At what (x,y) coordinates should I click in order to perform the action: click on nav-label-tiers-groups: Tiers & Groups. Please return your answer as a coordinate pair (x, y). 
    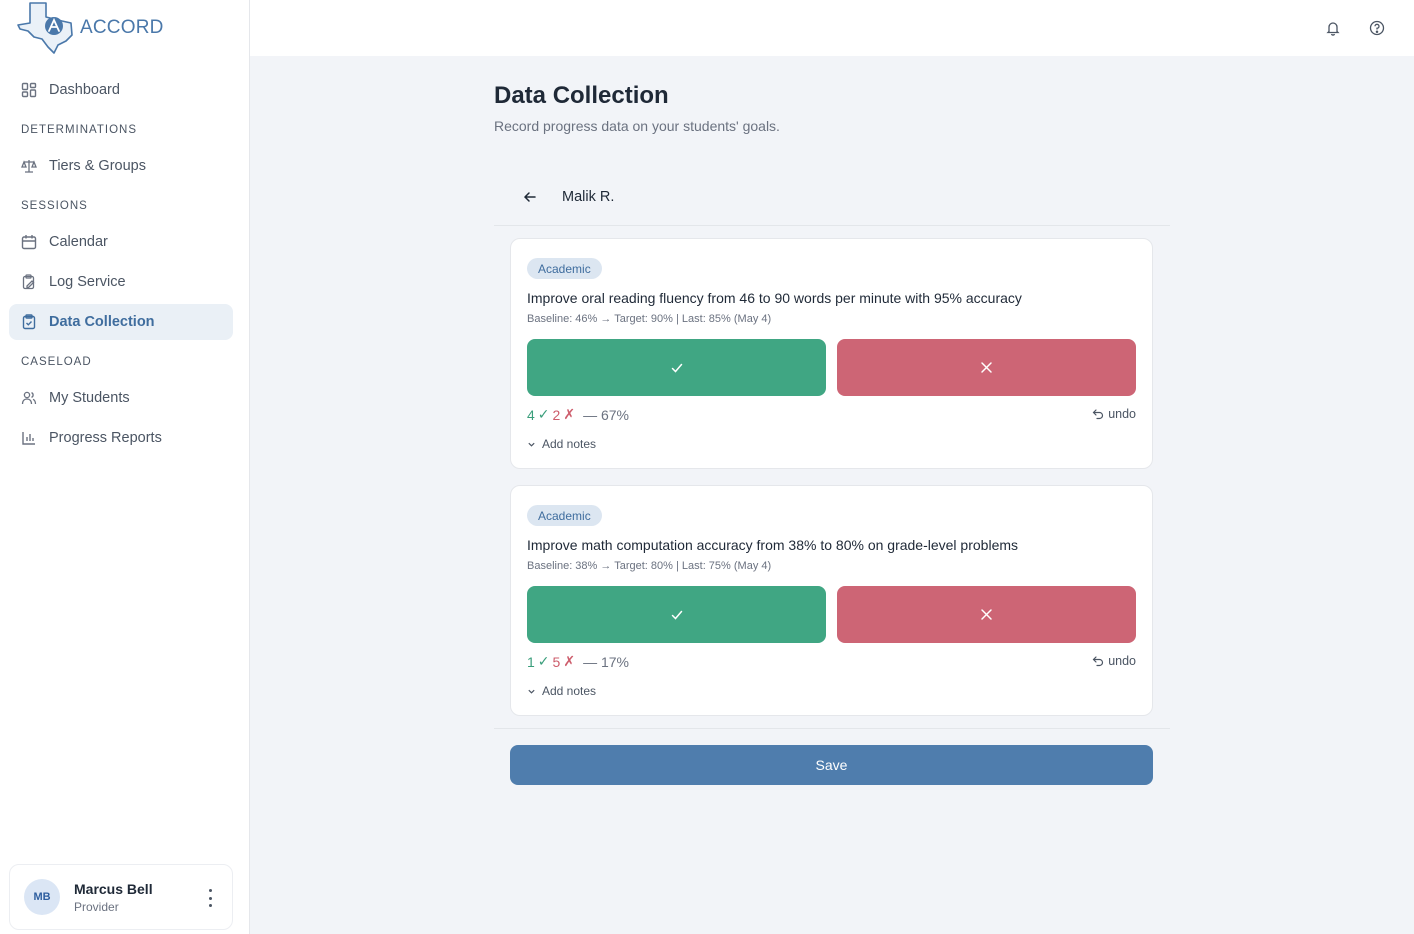
    Looking at the image, I should click on (97, 166).